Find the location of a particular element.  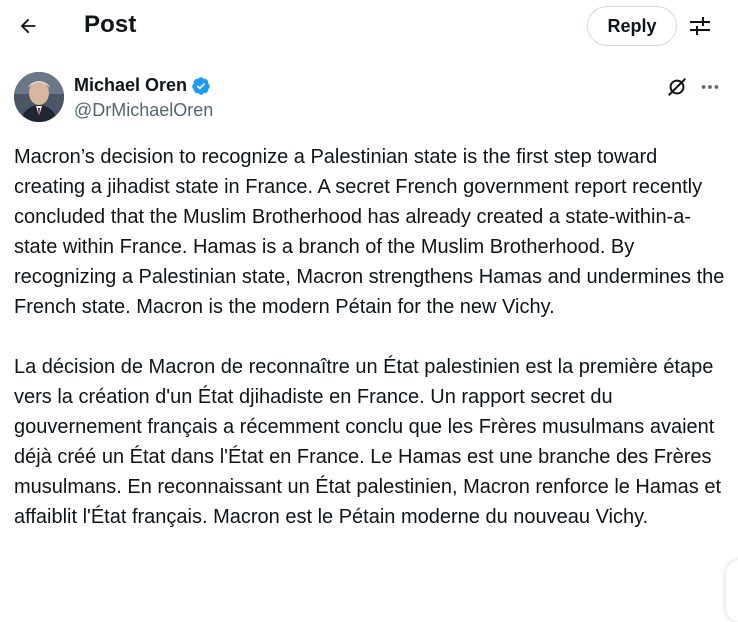

page-title: Post is located at coordinates (110, 24).